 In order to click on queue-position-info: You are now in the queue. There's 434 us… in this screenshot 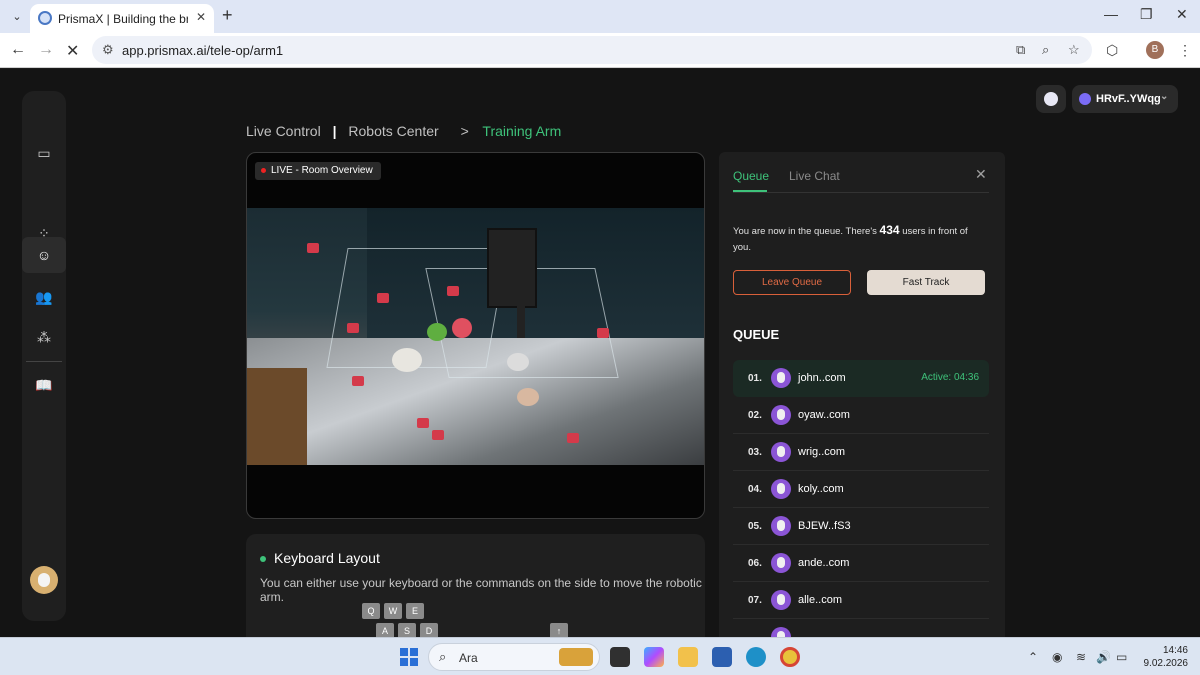, I will do `click(858, 239)`.